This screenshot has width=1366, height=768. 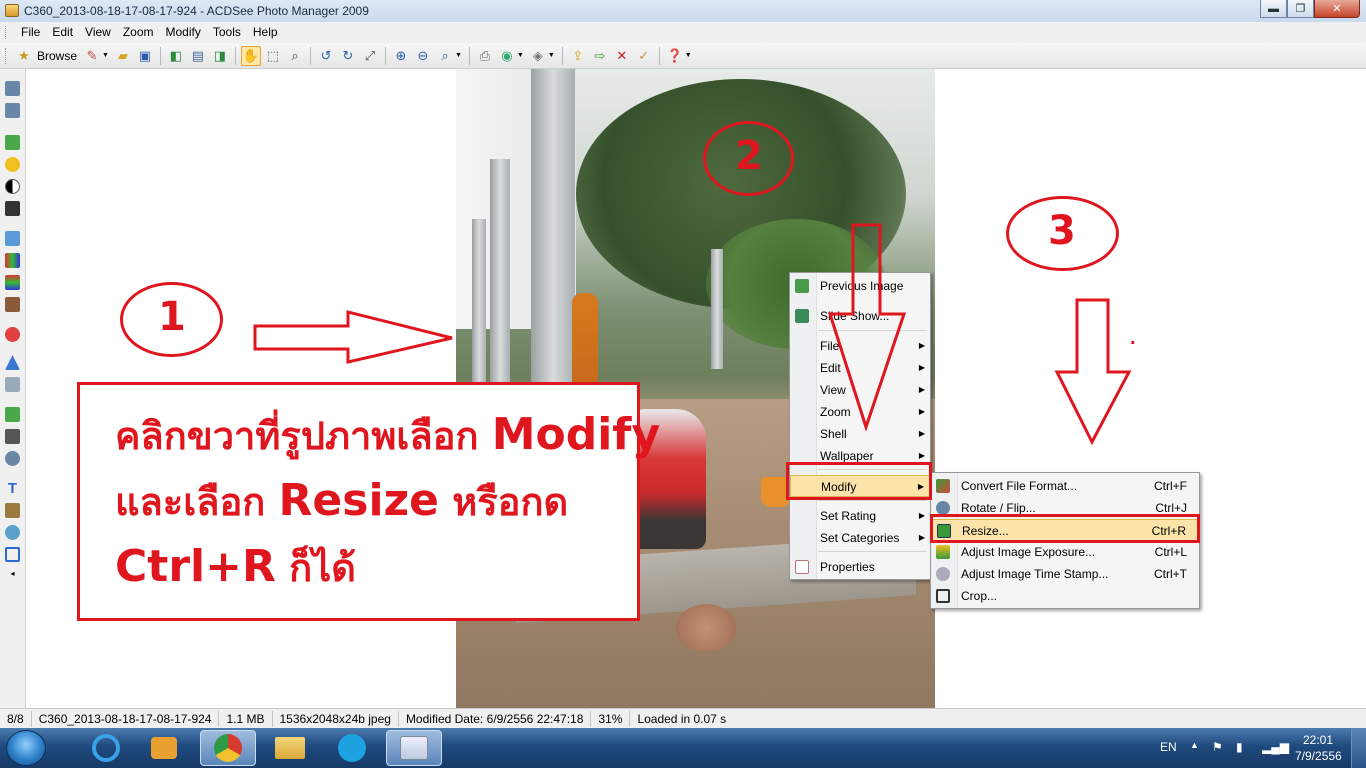 What do you see at coordinates (1065, 486) in the screenshot?
I see `submenu-convert-file-format: Convert File Format... Ctrl+F` at bounding box center [1065, 486].